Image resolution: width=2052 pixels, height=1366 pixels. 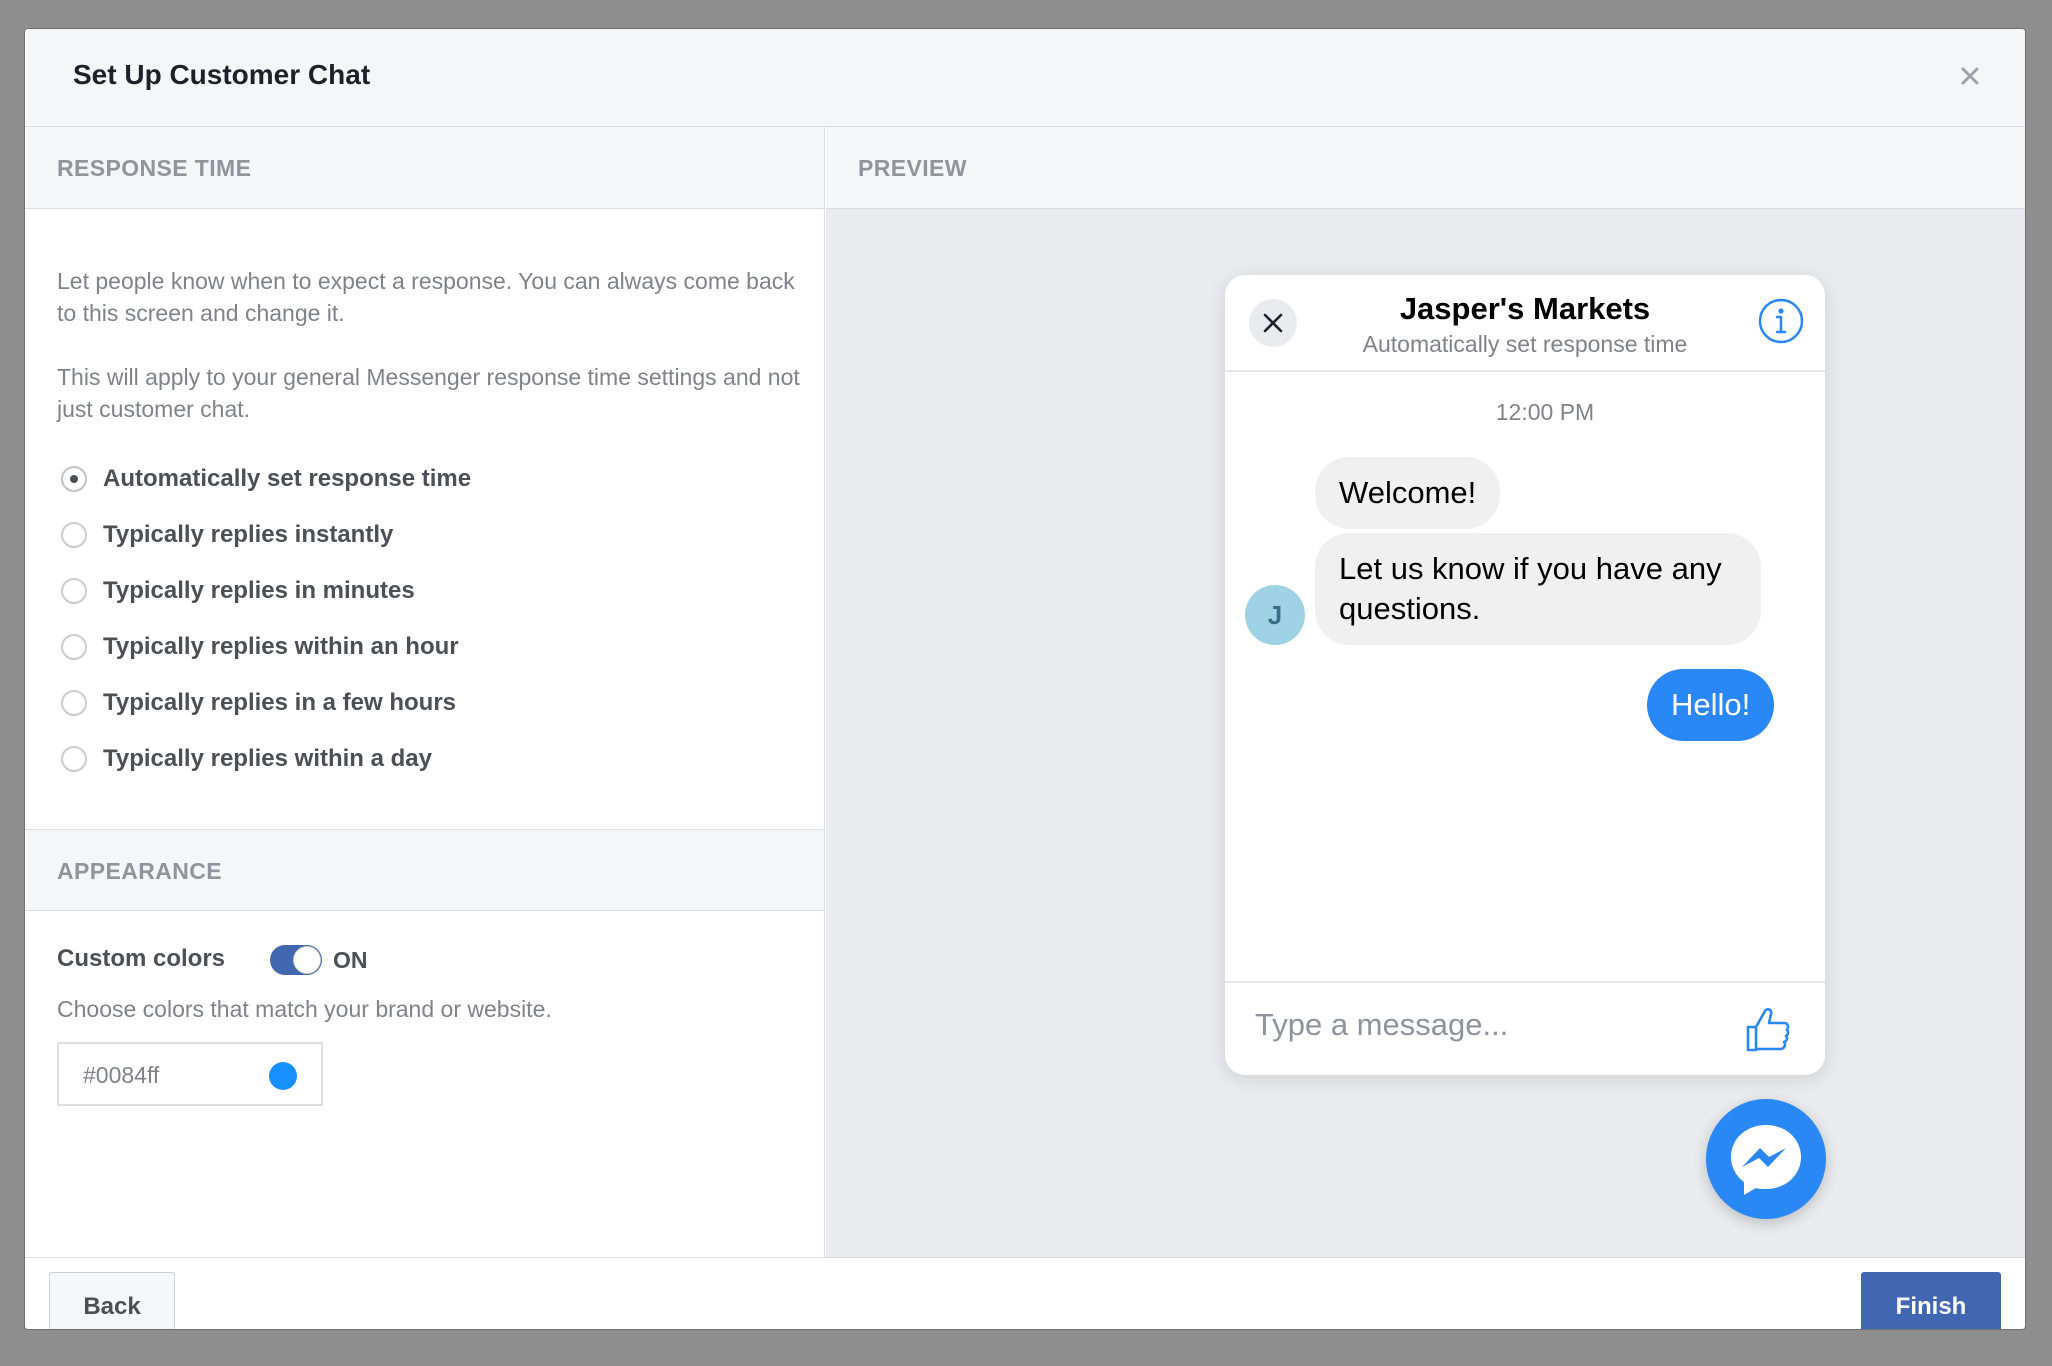 What do you see at coordinates (350, 960) in the screenshot?
I see `toggle-state-text: ON` at bounding box center [350, 960].